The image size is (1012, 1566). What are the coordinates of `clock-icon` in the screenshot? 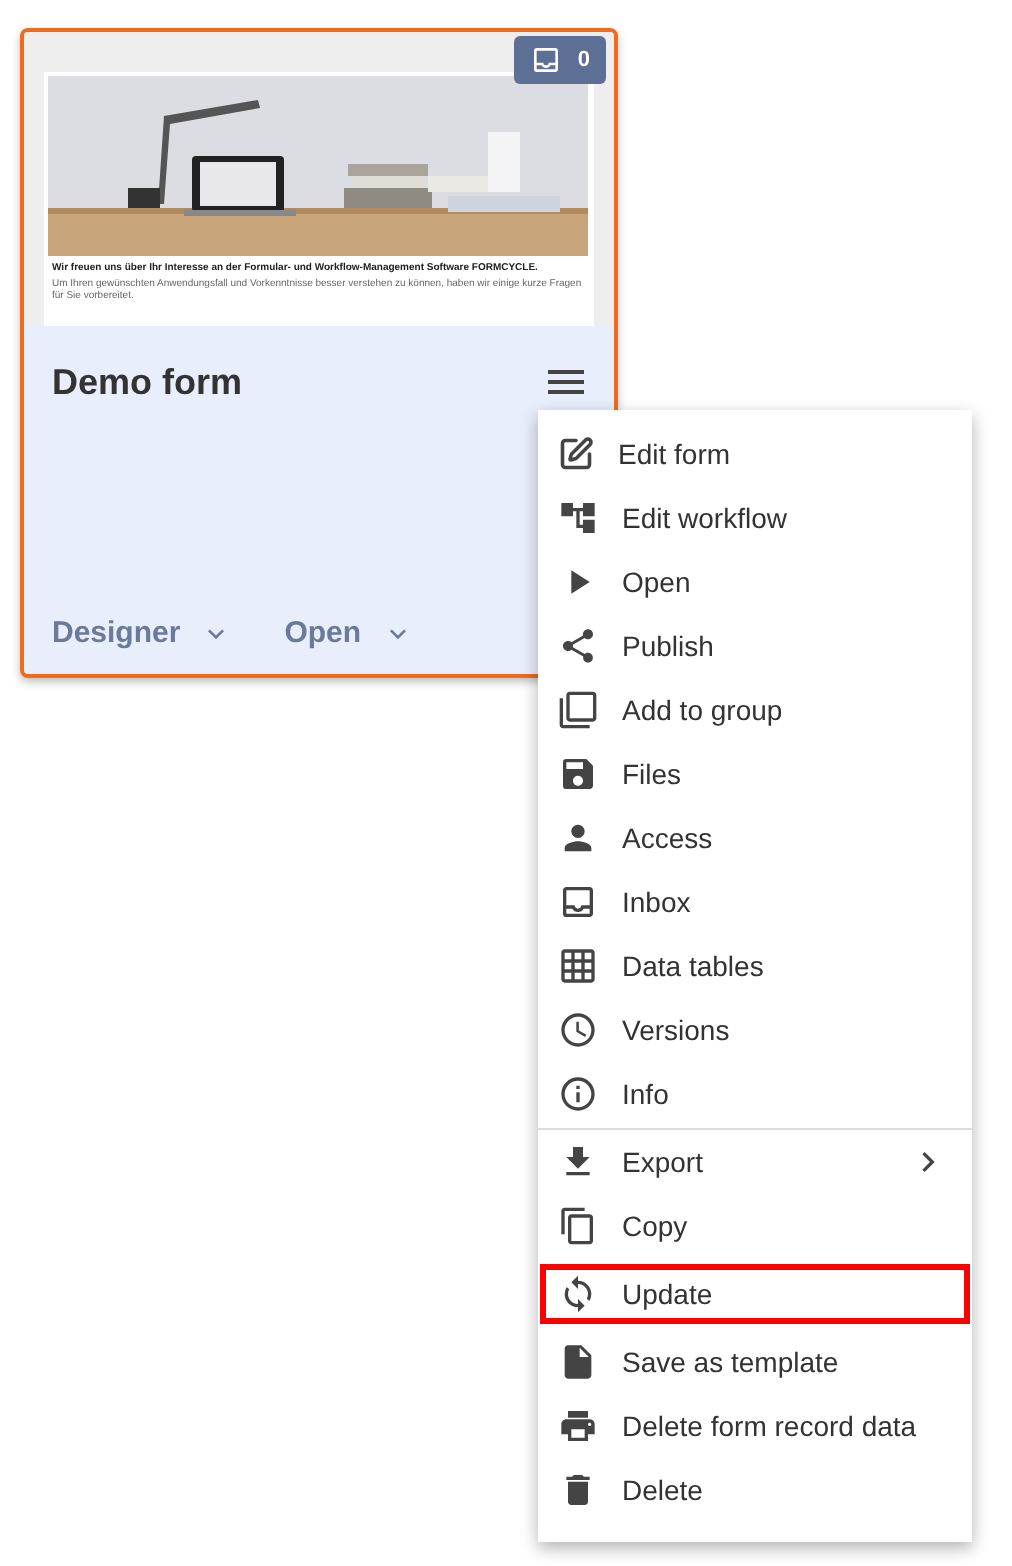 It's located at (578, 1030).